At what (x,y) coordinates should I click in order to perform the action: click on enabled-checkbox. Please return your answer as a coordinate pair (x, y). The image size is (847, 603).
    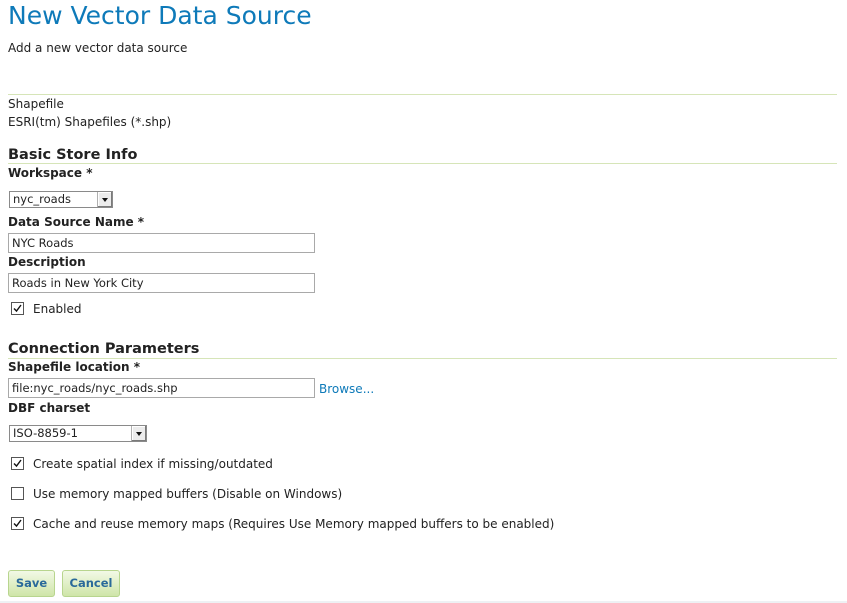
    Looking at the image, I should click on (17, 308).